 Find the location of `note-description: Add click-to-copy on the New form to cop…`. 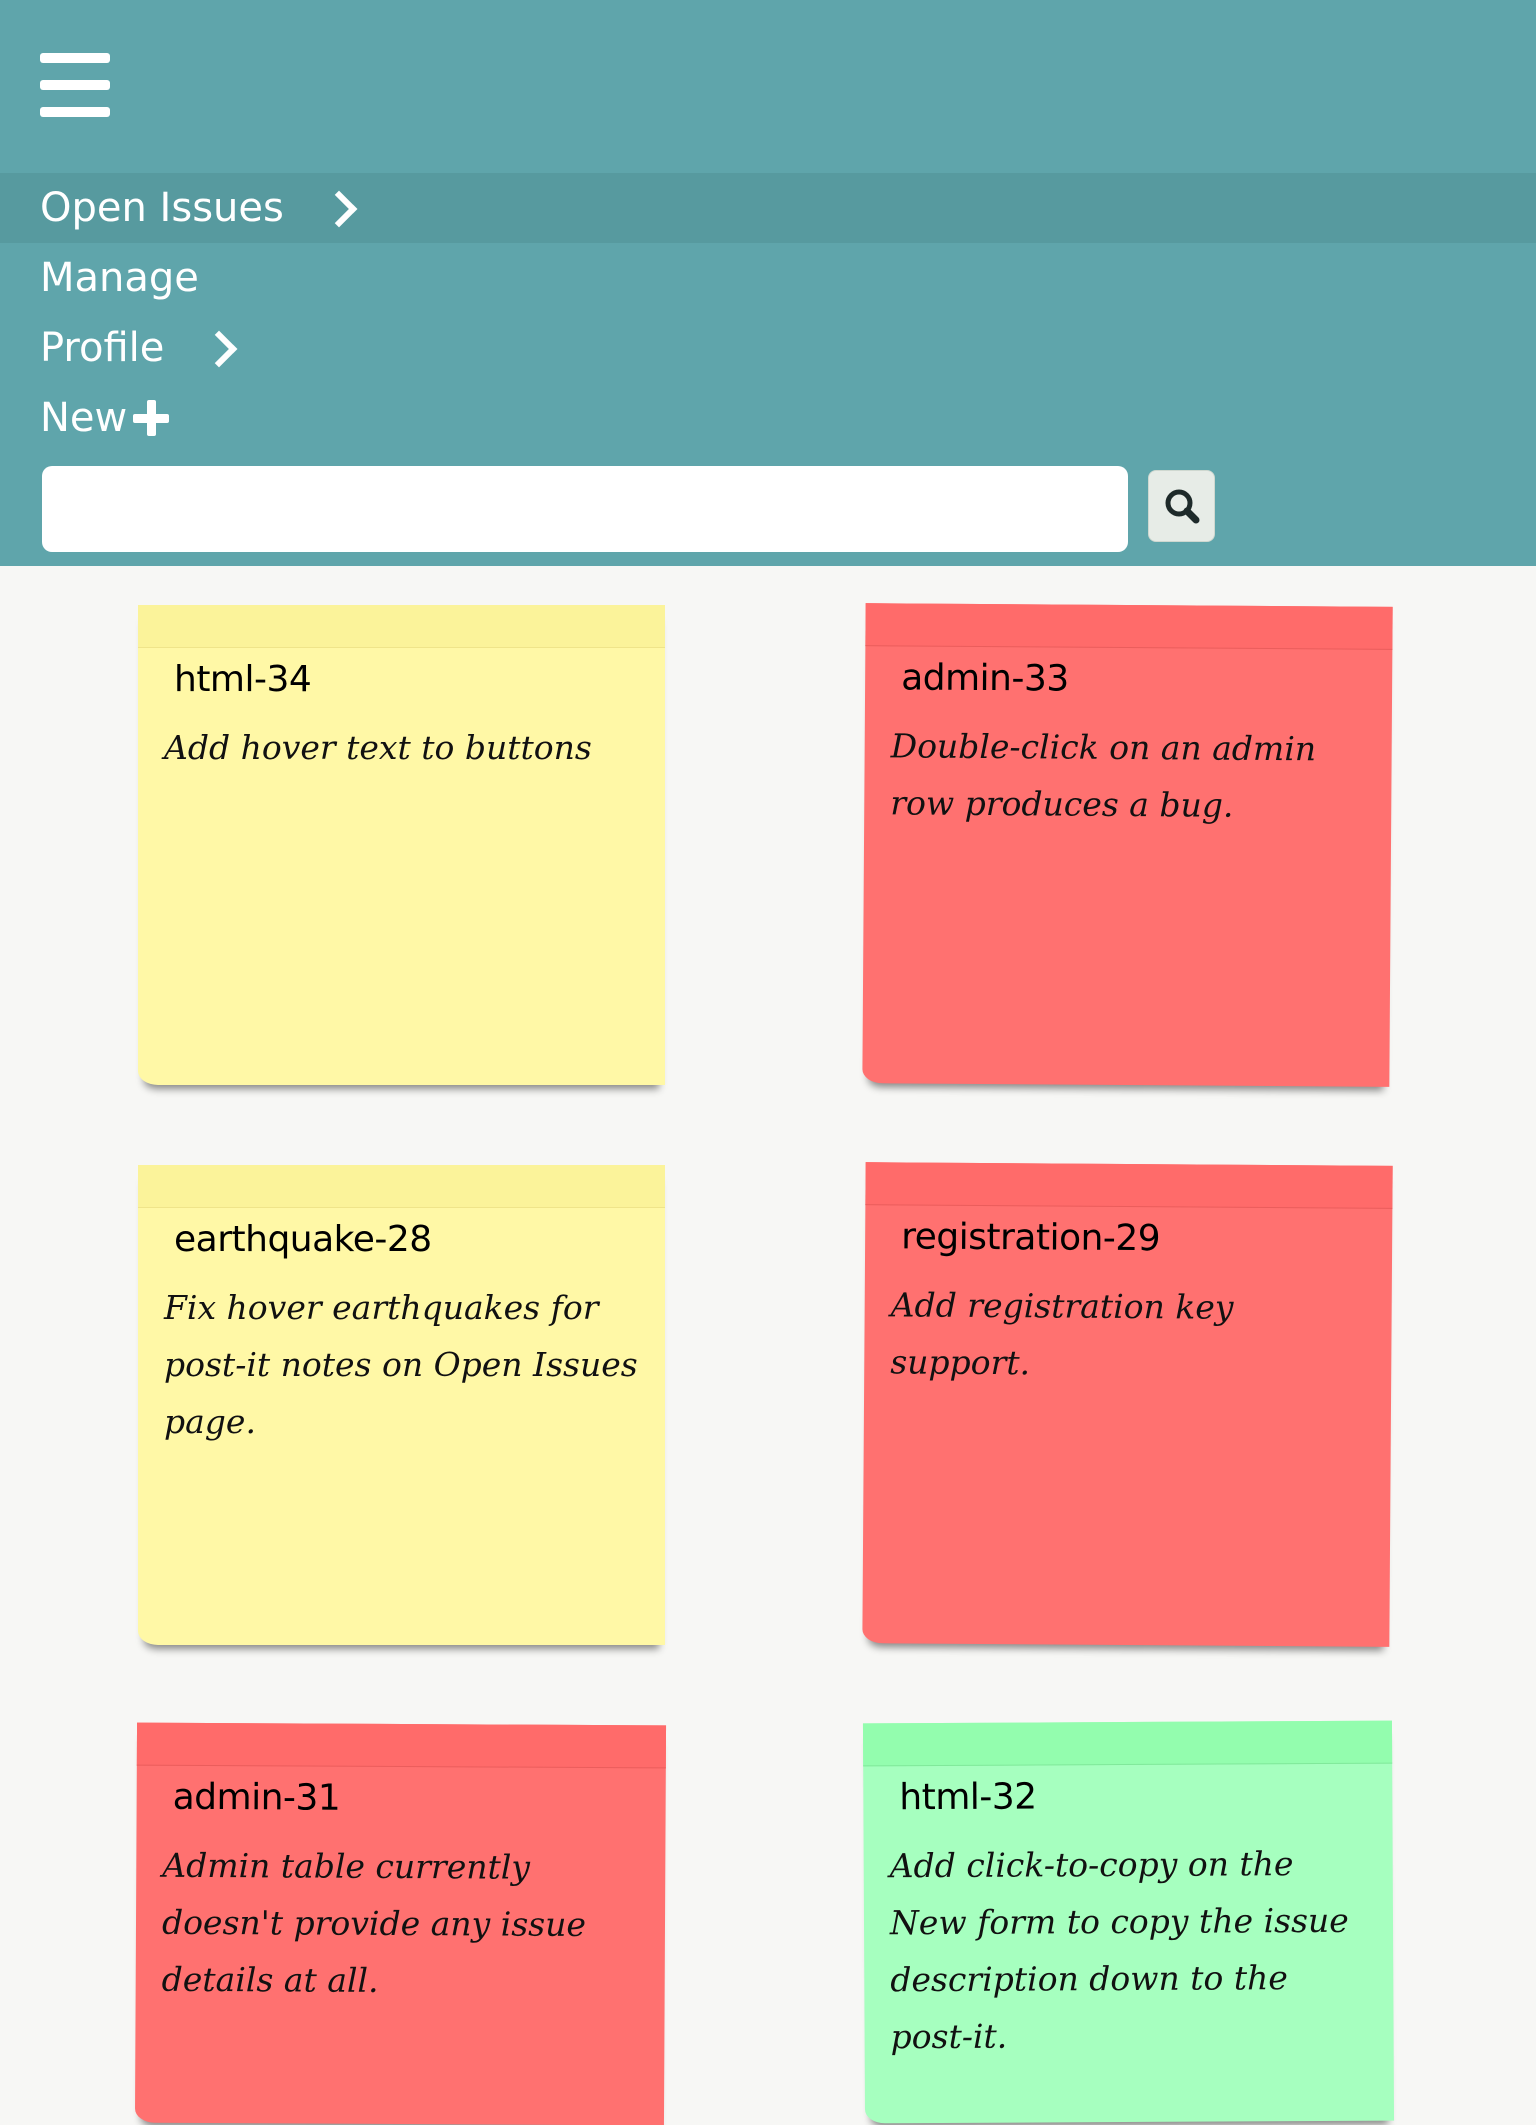

note-description: Add click-to-copy on the New form to cop… is located at coordinates (1119, 1950).